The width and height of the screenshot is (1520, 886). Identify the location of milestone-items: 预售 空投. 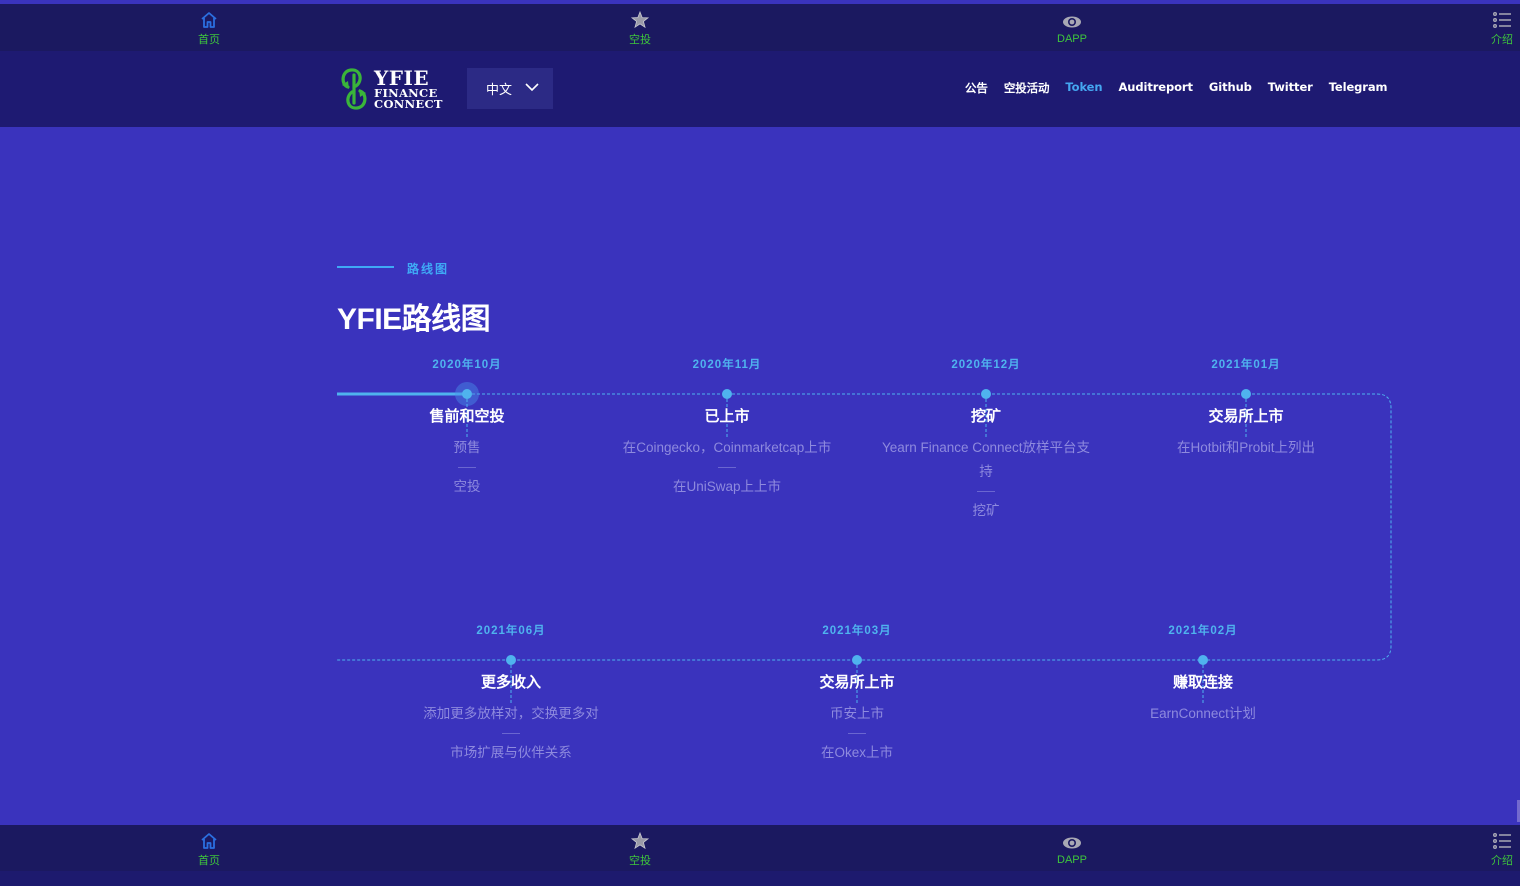
(467, 467).